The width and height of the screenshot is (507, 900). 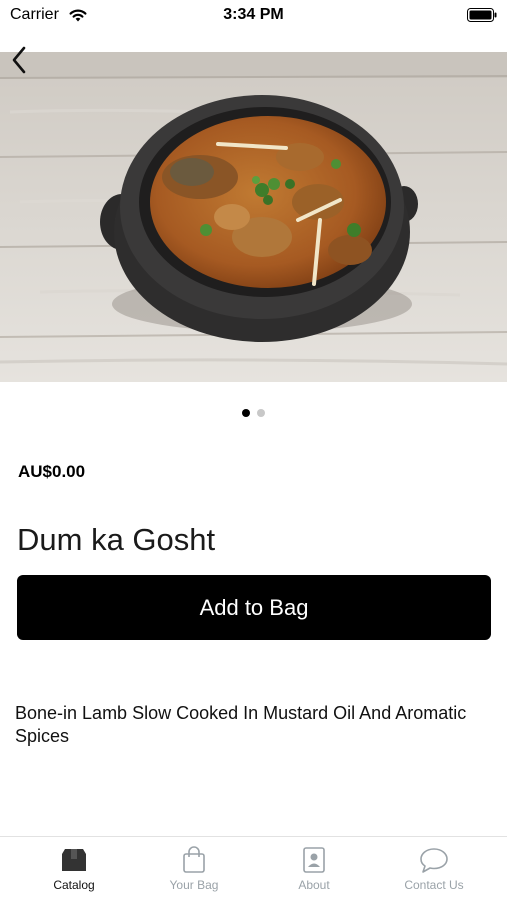 I want to click on tab-label-your-bag: Your Bag, so click(x=194, y=885).